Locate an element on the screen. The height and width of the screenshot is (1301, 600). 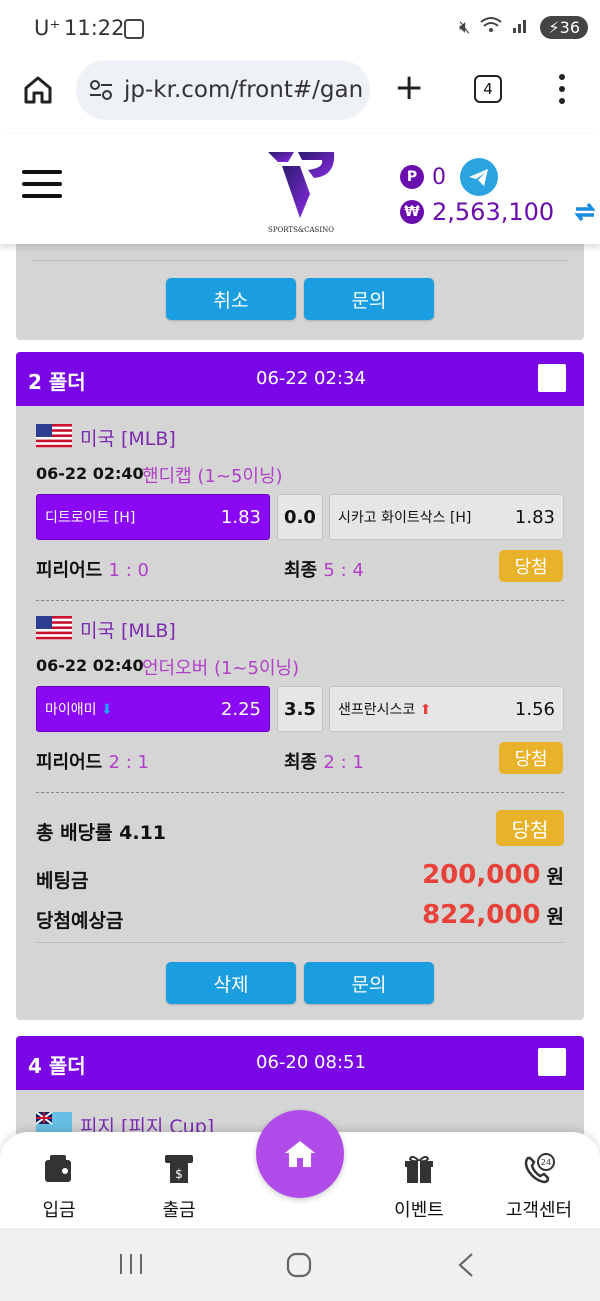
address-bar: jp-kr.com/front#/gan is located at coordinates (223, 90).